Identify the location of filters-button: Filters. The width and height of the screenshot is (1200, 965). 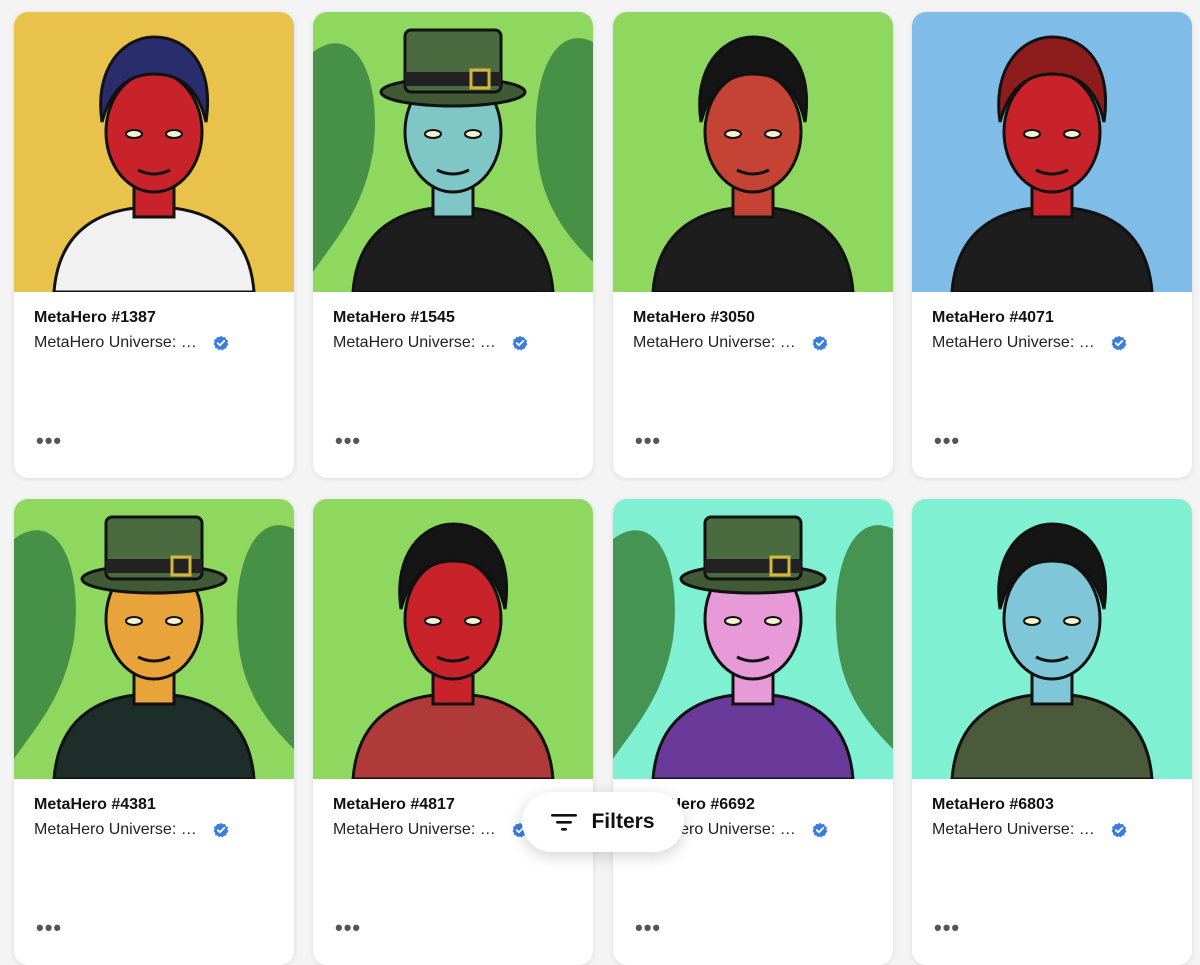
(603, 822).